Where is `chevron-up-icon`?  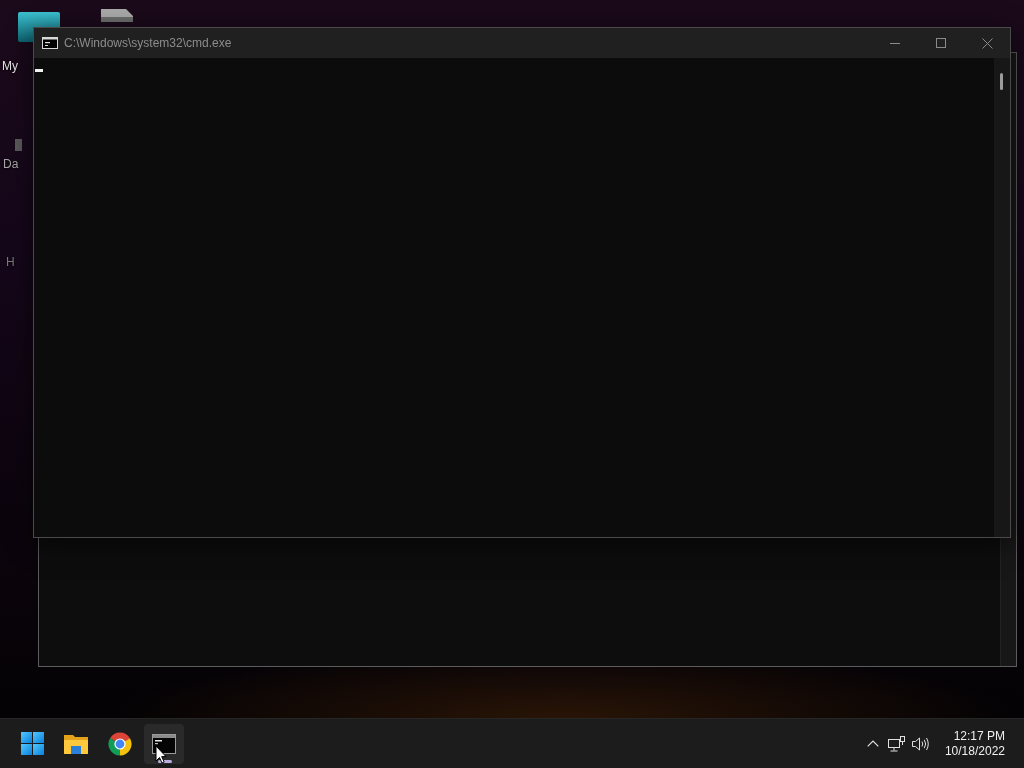 chevron-up-icon is located at coordinates (872, 743).